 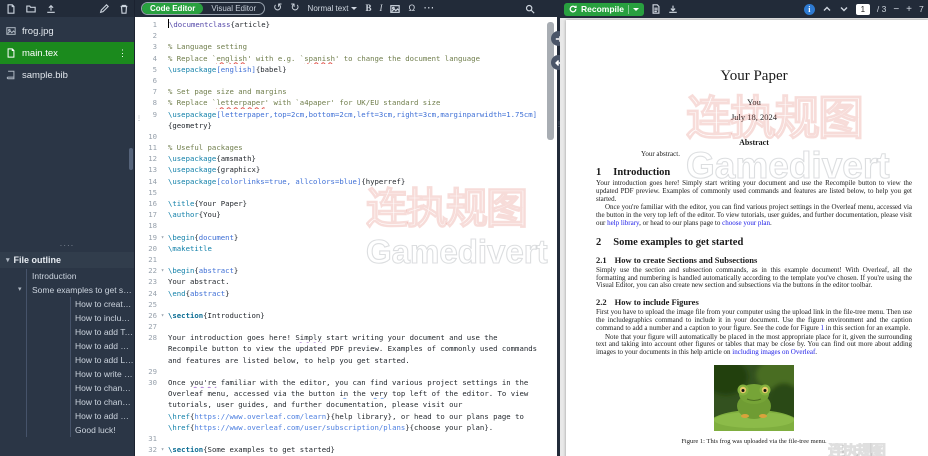 I want to click on outline-item: How to include Figures, so click(x=67, y=318).